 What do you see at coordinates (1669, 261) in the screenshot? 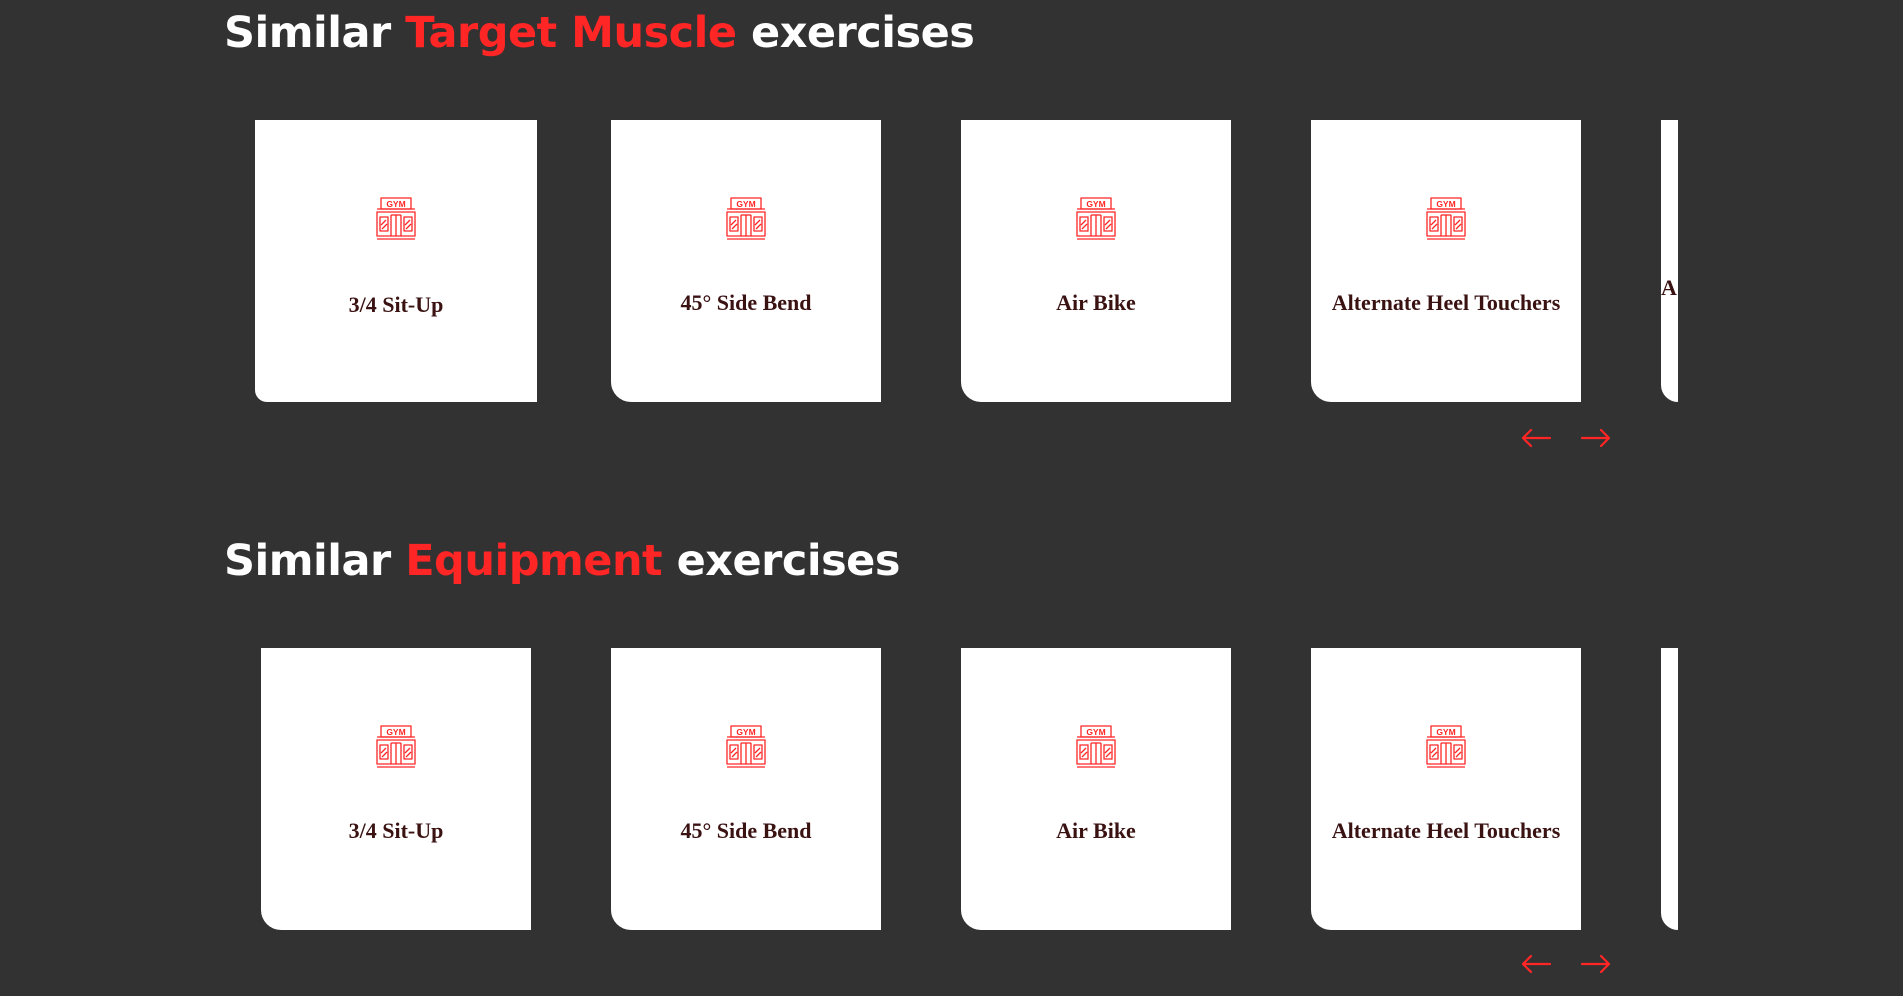
I see `exercise-card: A R` at bounding box center [1669, 261].